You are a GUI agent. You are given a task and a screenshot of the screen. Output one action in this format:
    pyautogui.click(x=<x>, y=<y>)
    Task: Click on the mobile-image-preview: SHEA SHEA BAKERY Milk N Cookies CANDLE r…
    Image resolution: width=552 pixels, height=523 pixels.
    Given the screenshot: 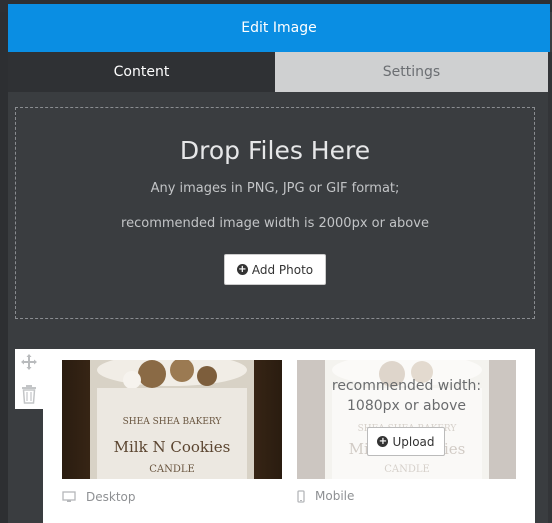 What is the action you would take?
    pyautogui.click(x=406, y=419)
    